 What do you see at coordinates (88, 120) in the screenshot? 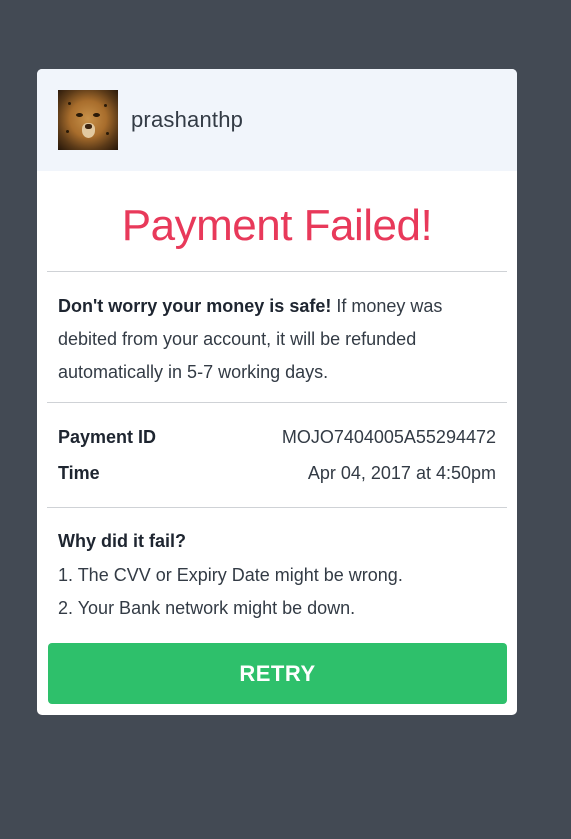
I see `avatar` at bounding box center [88, 120].